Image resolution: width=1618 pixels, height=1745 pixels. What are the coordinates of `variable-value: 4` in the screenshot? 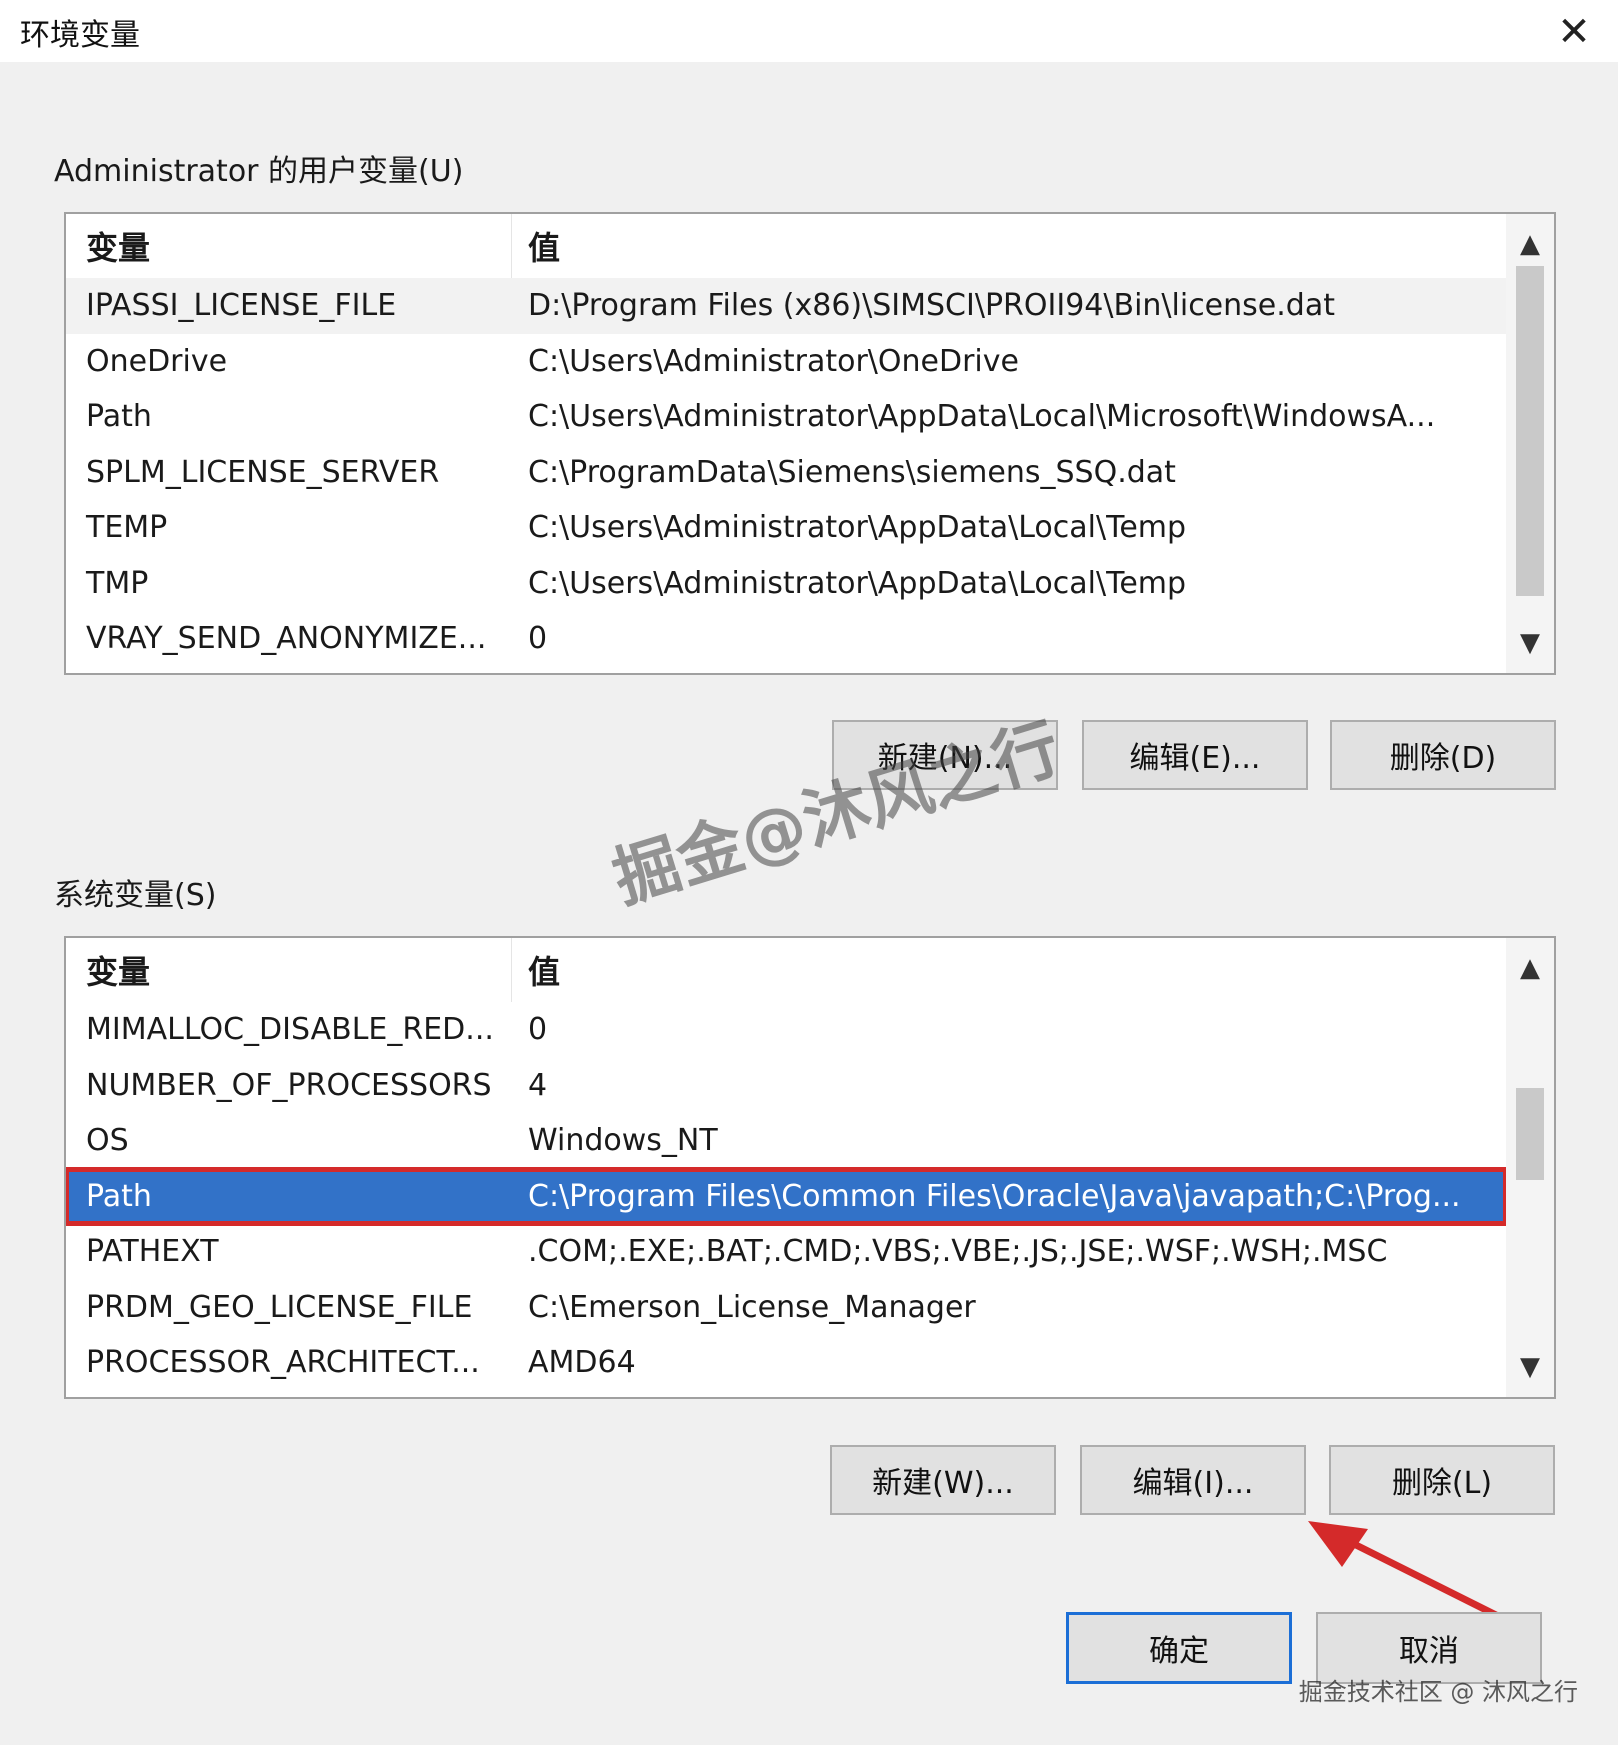 It's located at (538, 1085).